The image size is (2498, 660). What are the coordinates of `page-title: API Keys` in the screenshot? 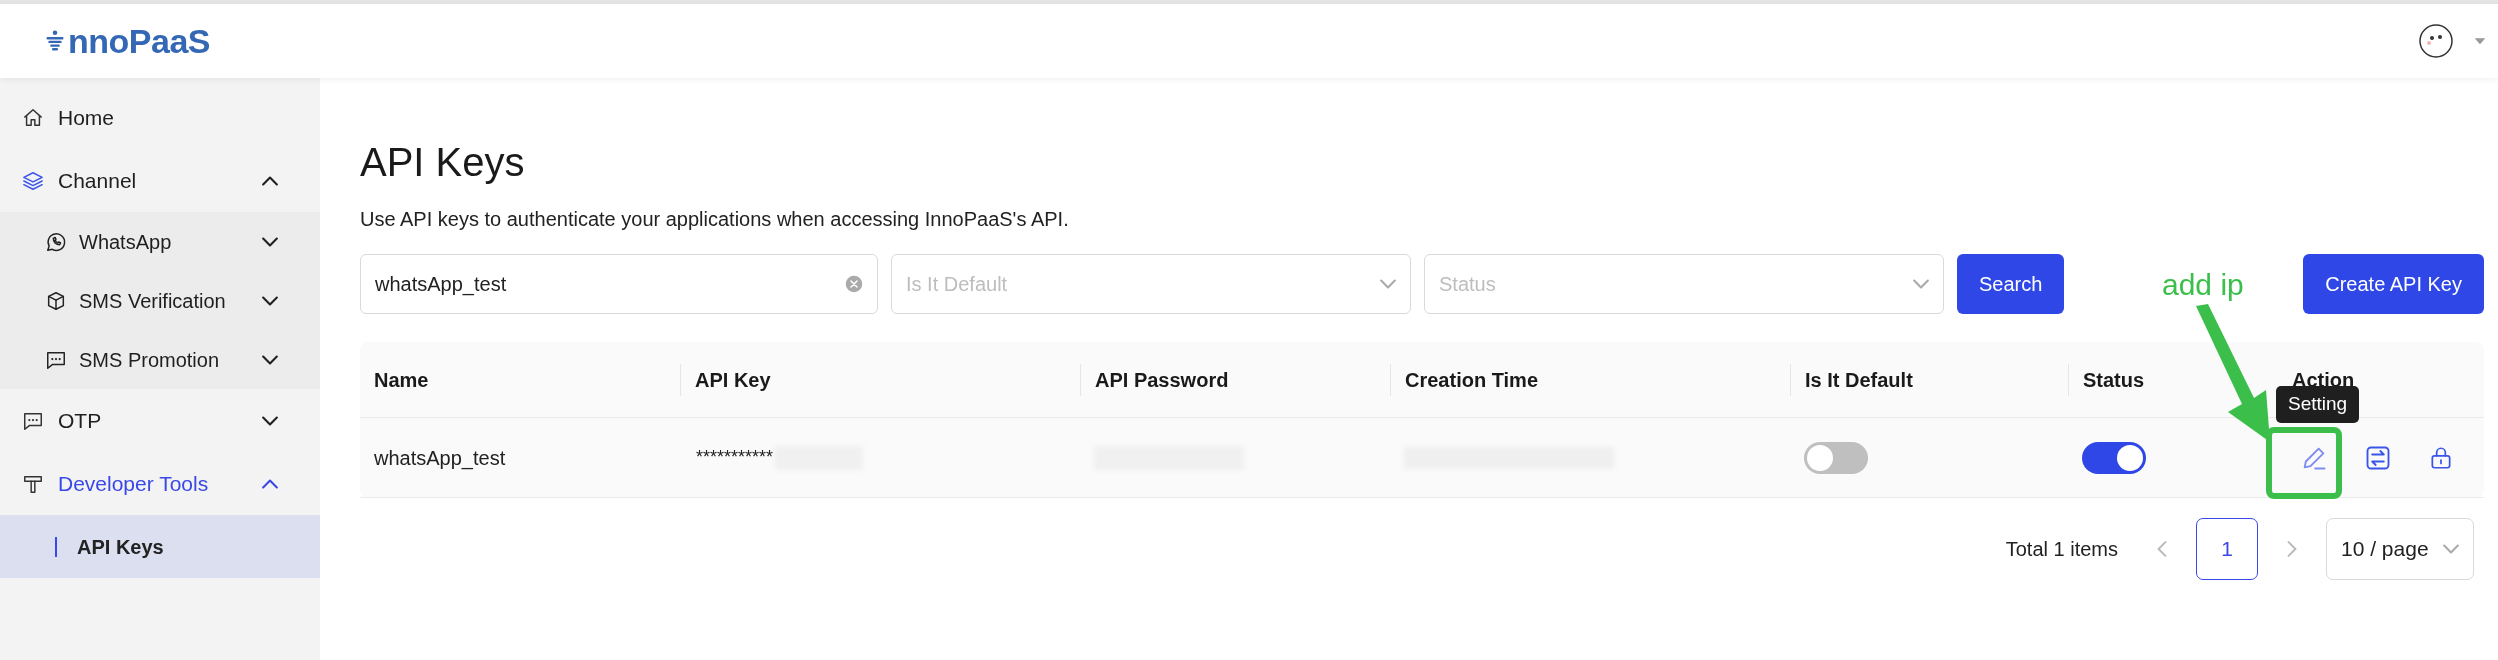 It's located at (443, 162).